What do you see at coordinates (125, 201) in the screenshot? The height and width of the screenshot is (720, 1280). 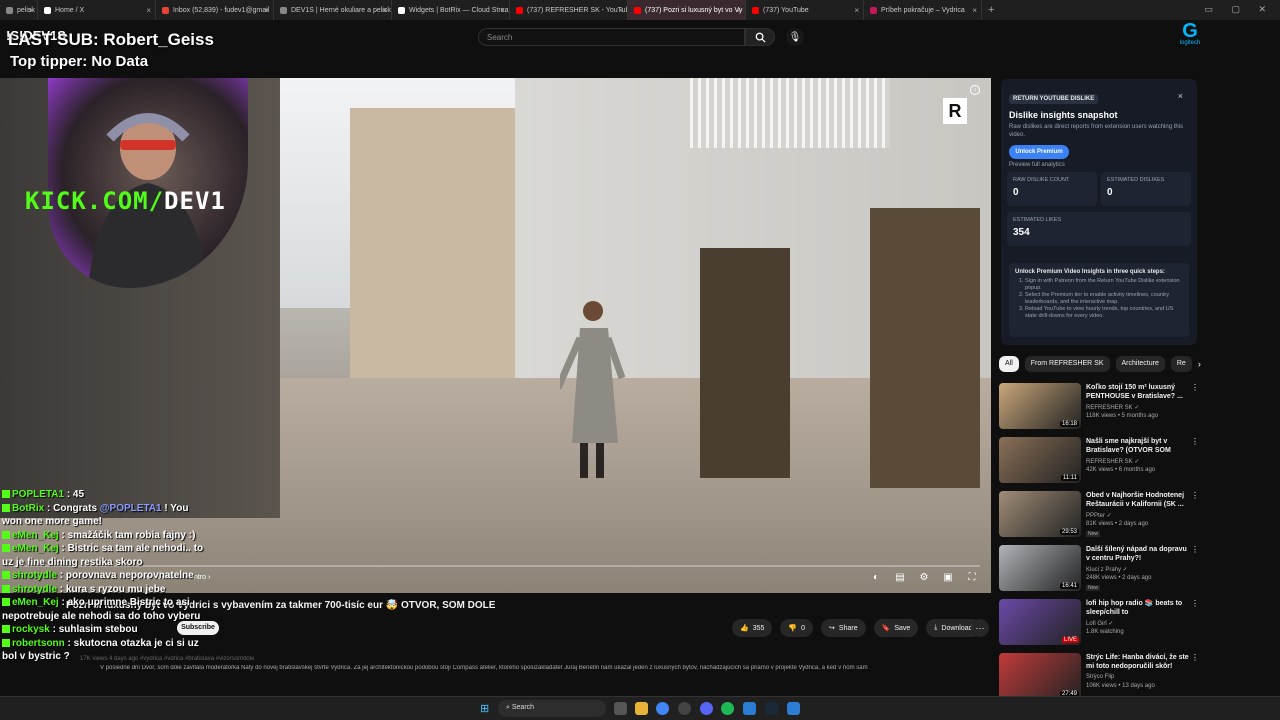 I see `kick-overlay: KICK.COM/DEV1` at bounding box center [125, 201].